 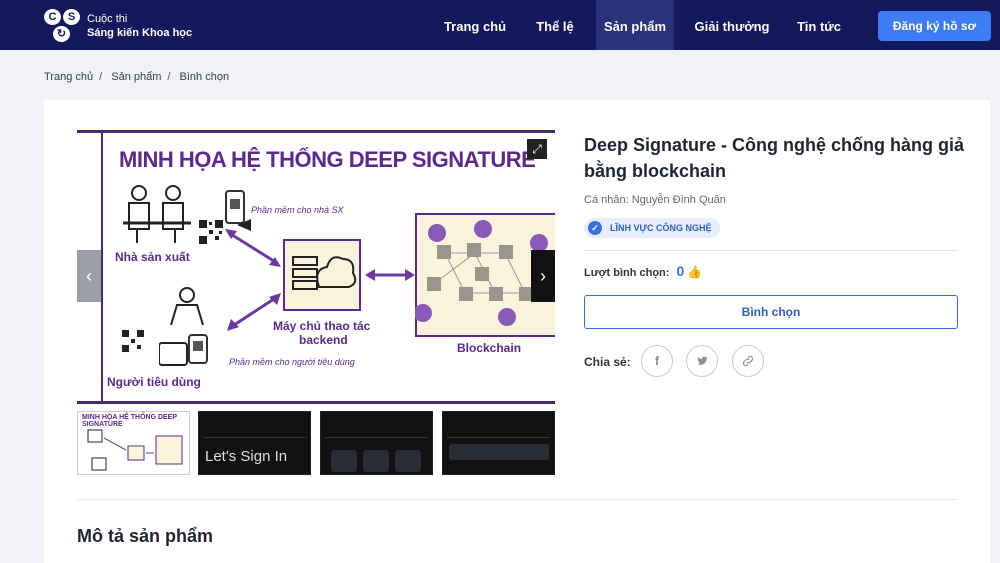 I want to click on twitter-icon, so click(x=702, y=361).